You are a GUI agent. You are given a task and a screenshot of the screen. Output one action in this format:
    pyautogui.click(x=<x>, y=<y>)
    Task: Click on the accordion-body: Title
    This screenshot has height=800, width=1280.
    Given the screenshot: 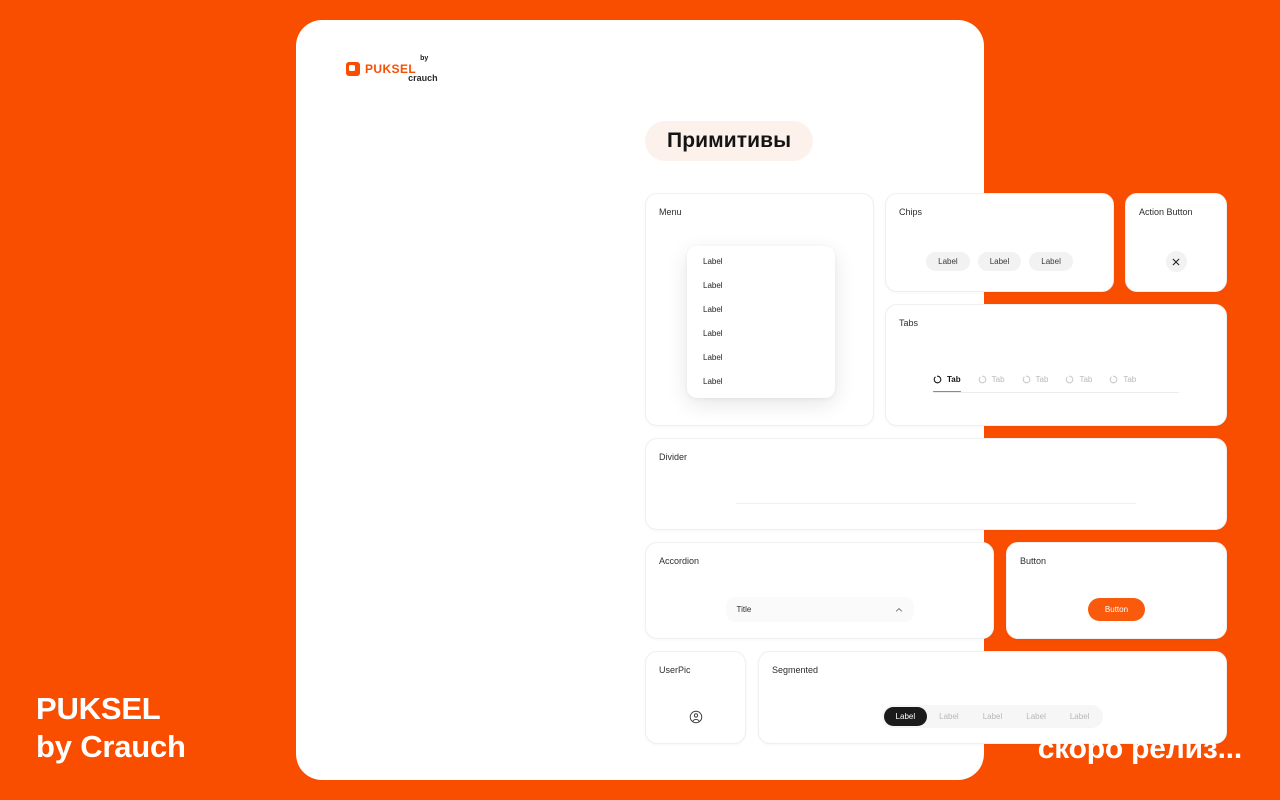 What is the action you would take?
    pyautogui.click(x=819, y=609)
    